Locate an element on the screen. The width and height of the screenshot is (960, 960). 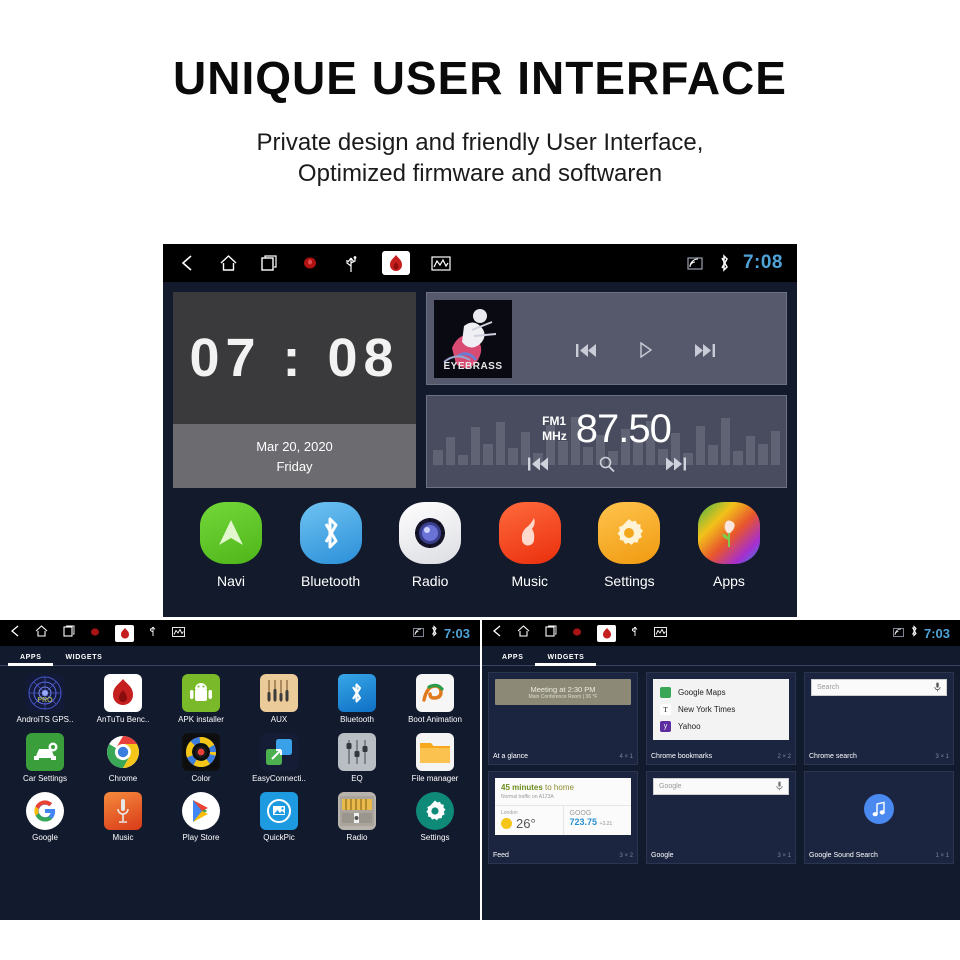
bookmark-label: New York Times is located at coordinates (707, 709).